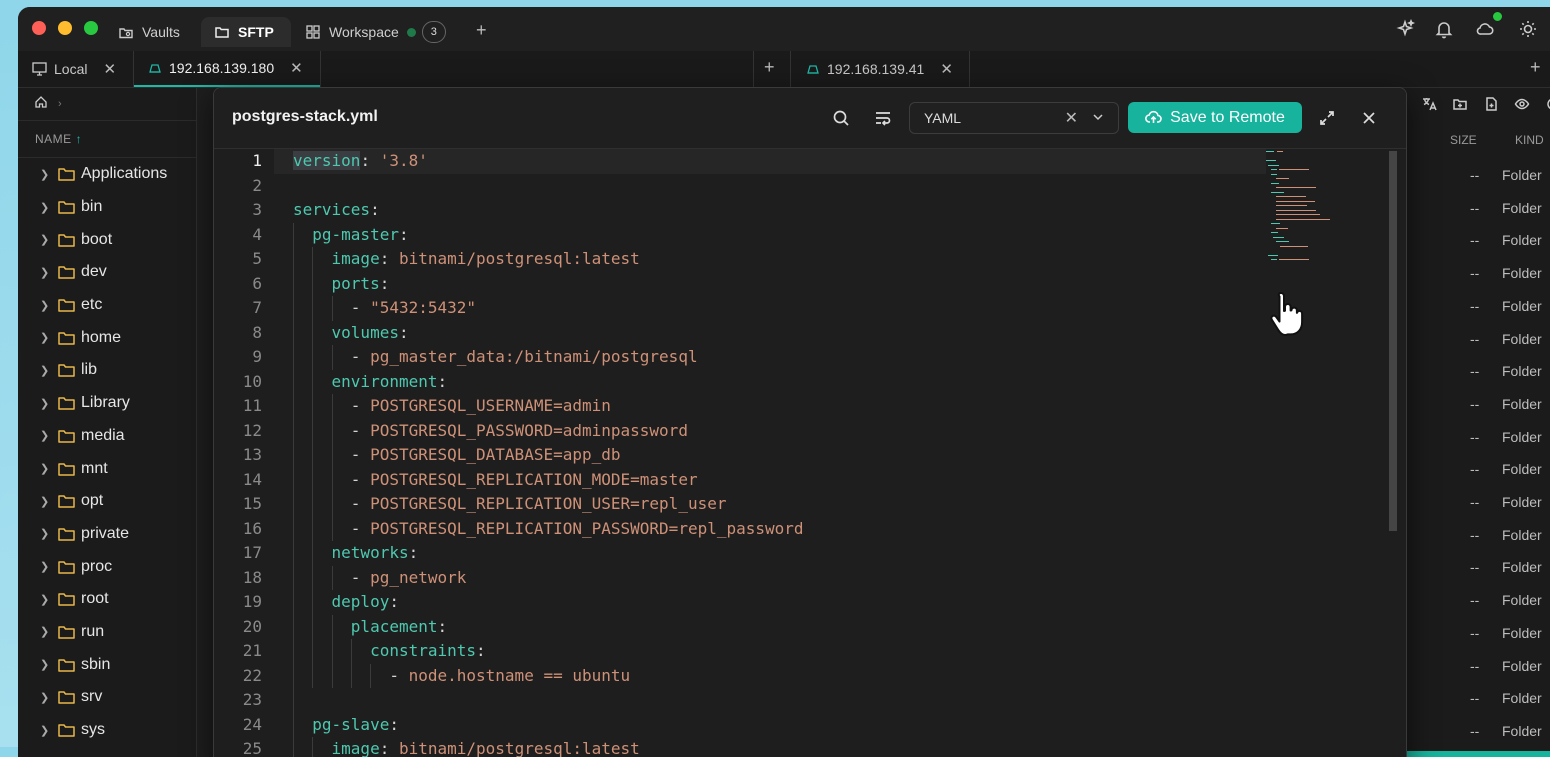  I want to click on clear-icon: ✕, so click(1071, 118).